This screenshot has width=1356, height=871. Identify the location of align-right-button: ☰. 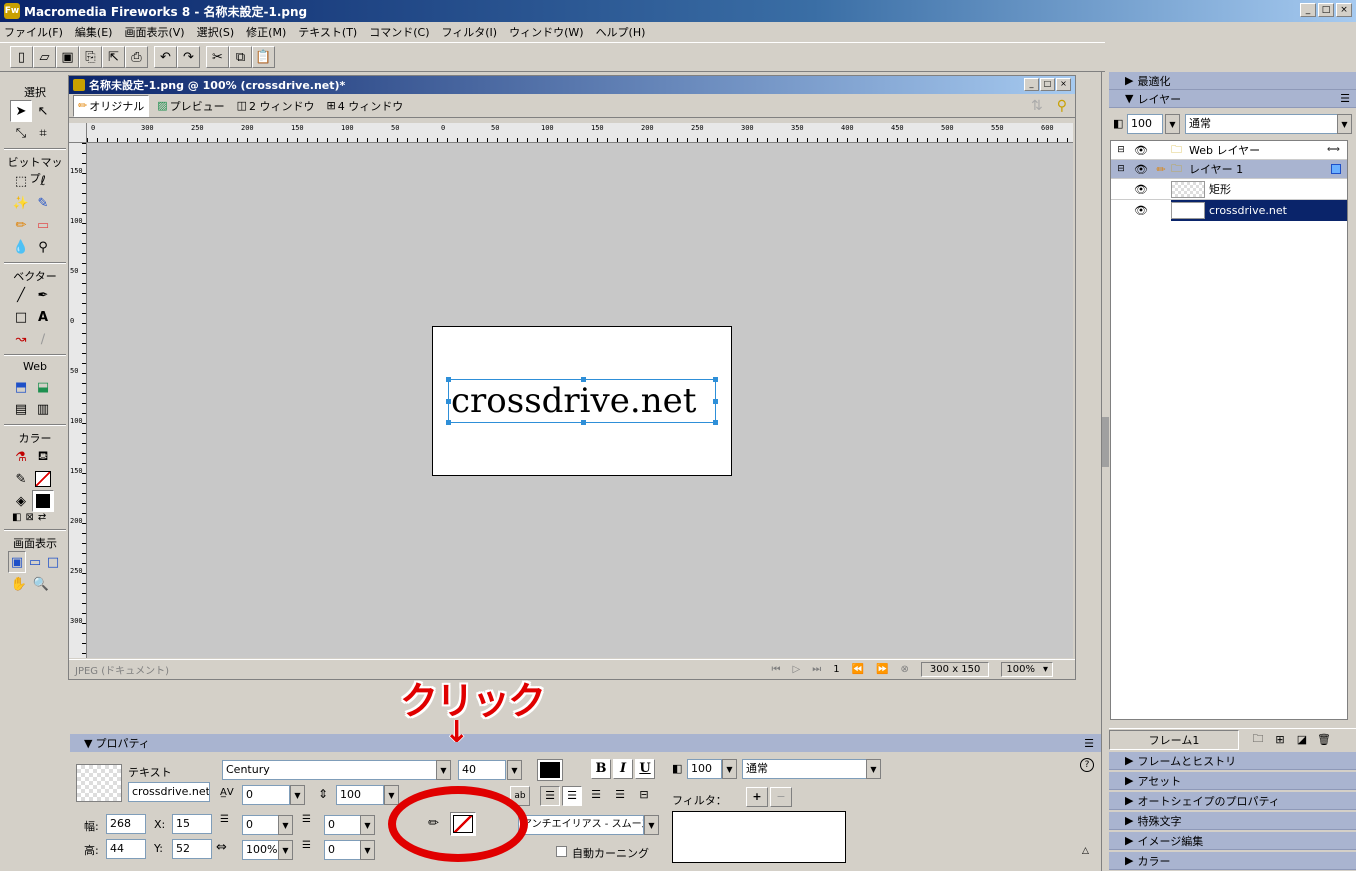
(596, 796).